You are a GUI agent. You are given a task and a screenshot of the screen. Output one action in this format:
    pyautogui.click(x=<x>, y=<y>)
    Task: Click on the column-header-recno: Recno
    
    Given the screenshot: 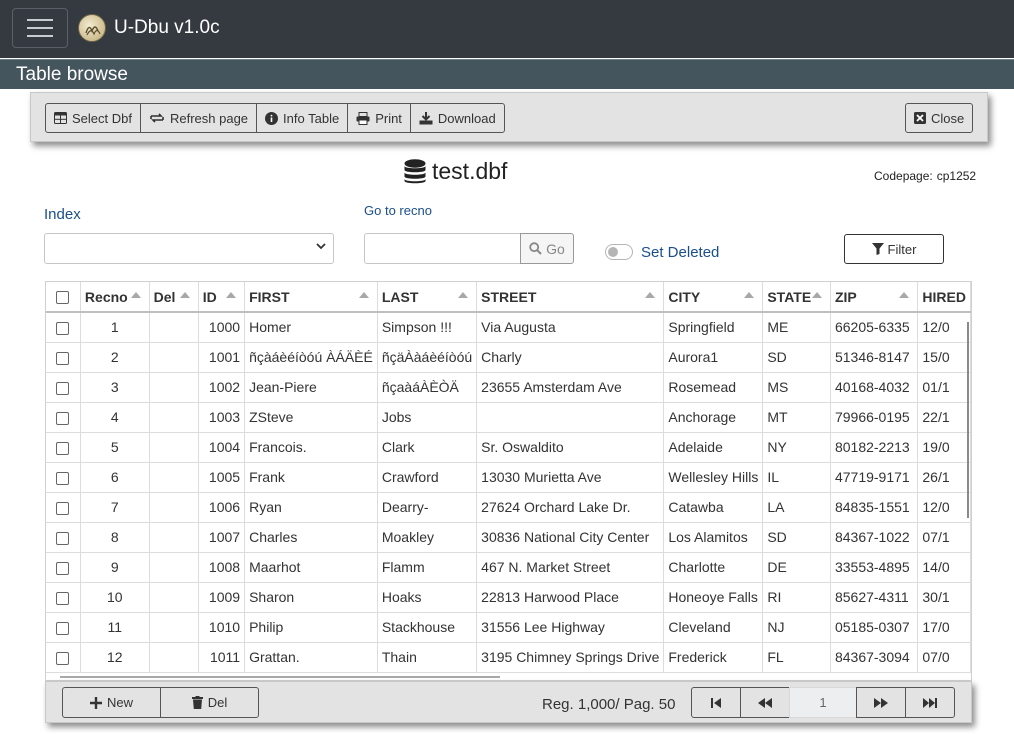 What is the action you would take?
    pyautogui.click(x=115, y=297)
    